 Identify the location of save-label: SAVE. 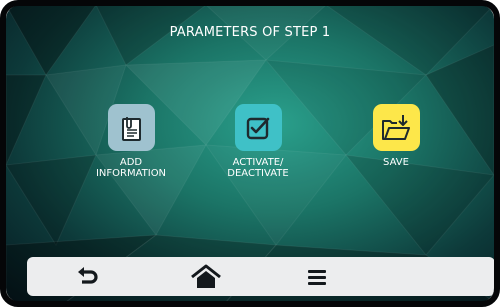
(396, 162).